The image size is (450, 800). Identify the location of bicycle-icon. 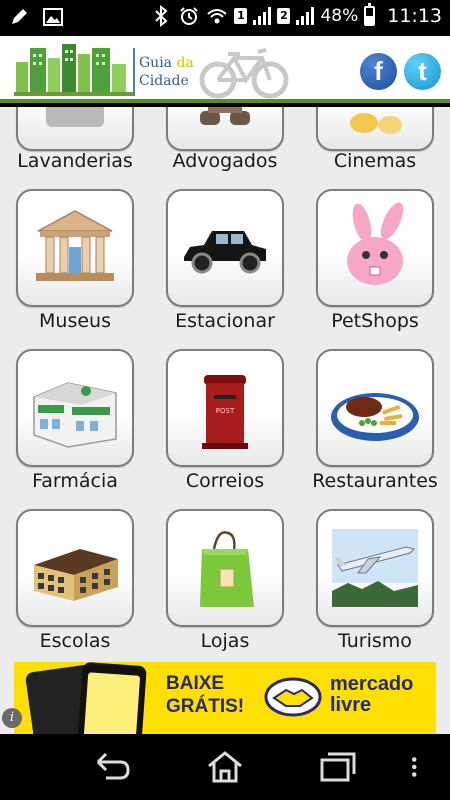
(244, 73).